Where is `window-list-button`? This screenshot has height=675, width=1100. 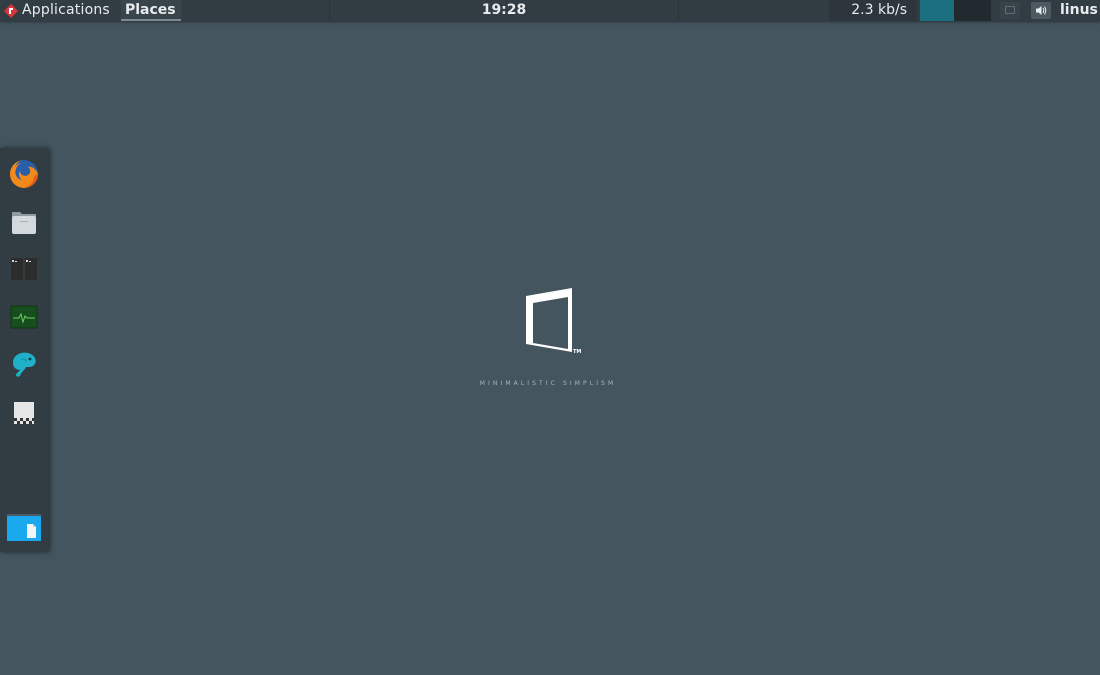 window-list-button is located at coordinates (1010, 10).